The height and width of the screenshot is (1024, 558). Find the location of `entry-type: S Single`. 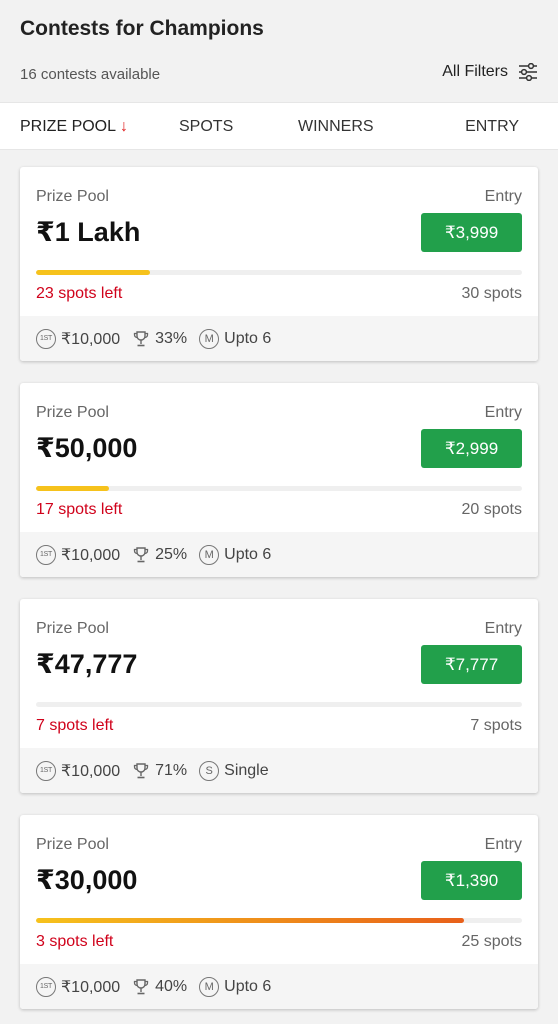

entry-type: S Single is located at coordinates (234, 770).